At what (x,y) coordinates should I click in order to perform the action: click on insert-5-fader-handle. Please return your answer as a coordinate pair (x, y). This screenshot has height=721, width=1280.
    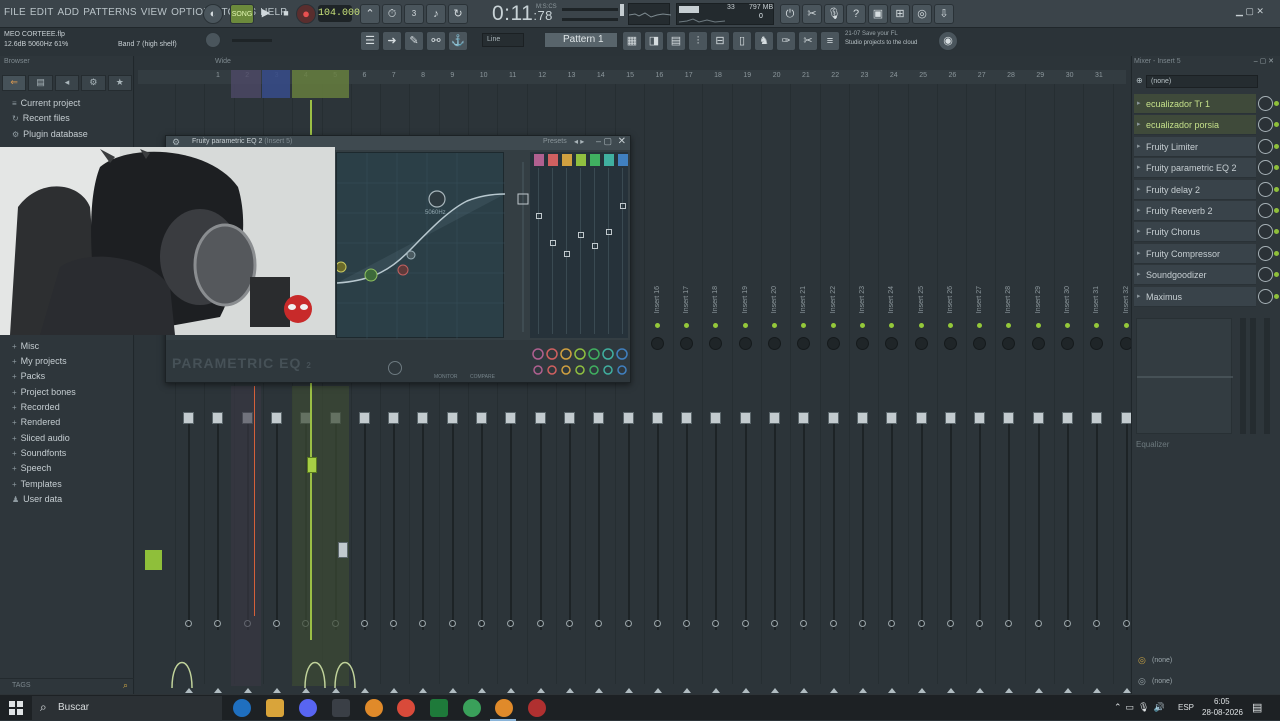
    Looking at the image, I should click on (312, 465).